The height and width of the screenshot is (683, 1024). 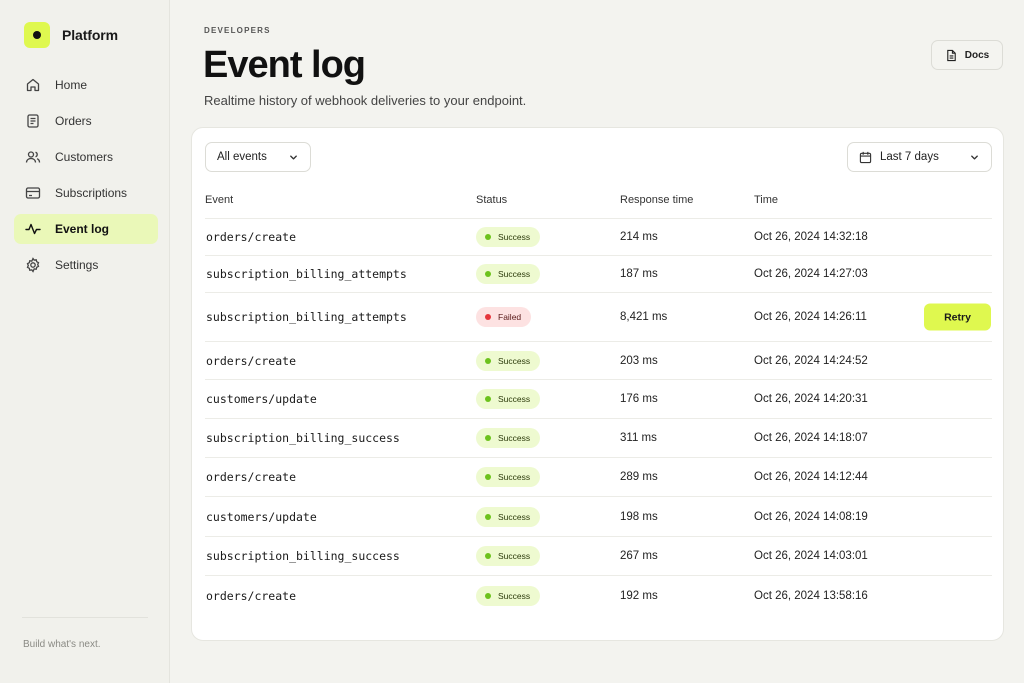 I want to click on response-time: 203 ms, so click(x=639, y=360).